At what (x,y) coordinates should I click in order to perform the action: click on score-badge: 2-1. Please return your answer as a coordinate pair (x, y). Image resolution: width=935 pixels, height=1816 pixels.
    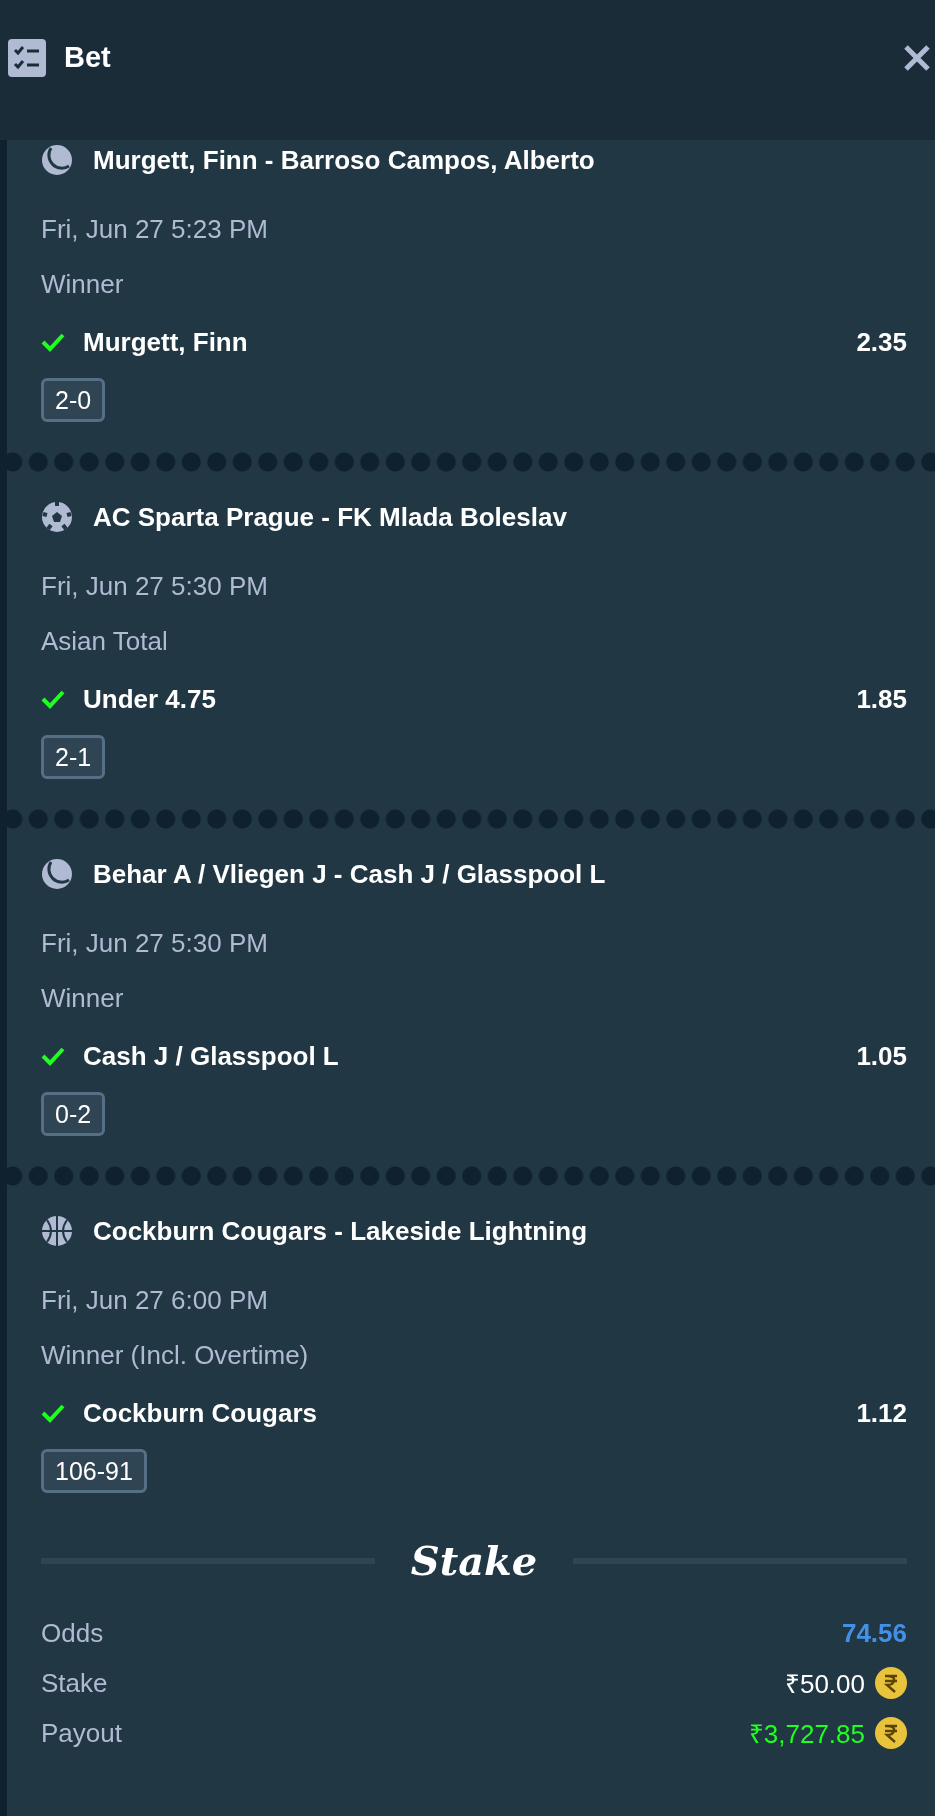
    Looking at the image, I should click on (73, 757).